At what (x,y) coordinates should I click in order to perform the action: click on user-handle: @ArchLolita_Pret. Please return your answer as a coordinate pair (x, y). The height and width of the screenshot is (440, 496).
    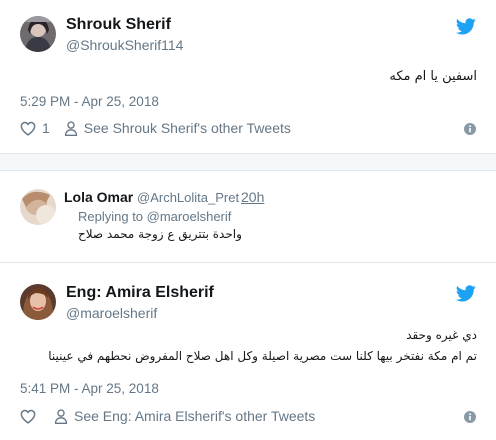
    Looking at the image, I should click on (188, 197).